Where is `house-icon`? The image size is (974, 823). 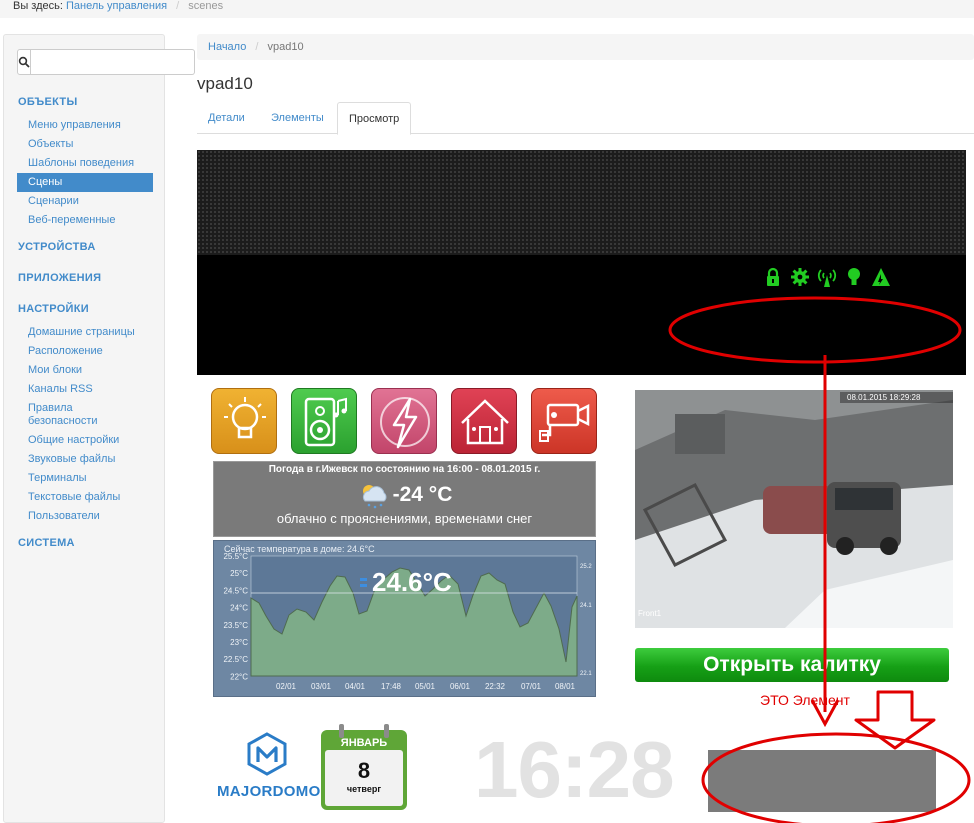 house-icon is located at coordinates (485, 422).